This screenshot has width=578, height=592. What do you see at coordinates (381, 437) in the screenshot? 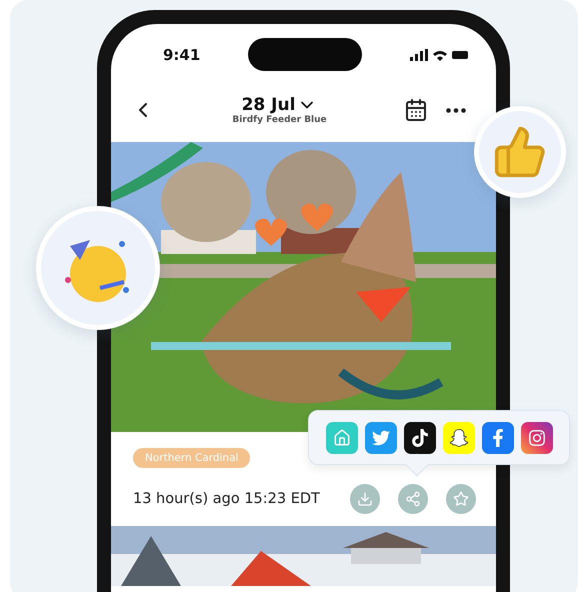
I see `bird-icon` at bounding box center [381, 437].